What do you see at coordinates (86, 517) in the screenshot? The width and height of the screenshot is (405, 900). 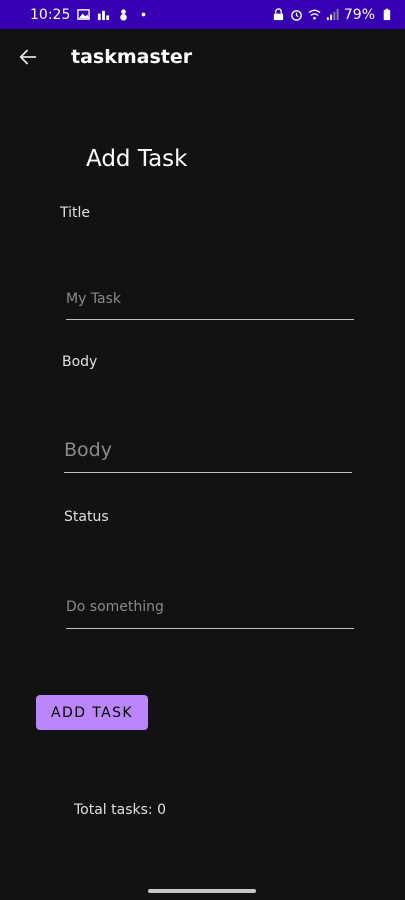 I see `status-label: Status` at bounding box center [86, 517].